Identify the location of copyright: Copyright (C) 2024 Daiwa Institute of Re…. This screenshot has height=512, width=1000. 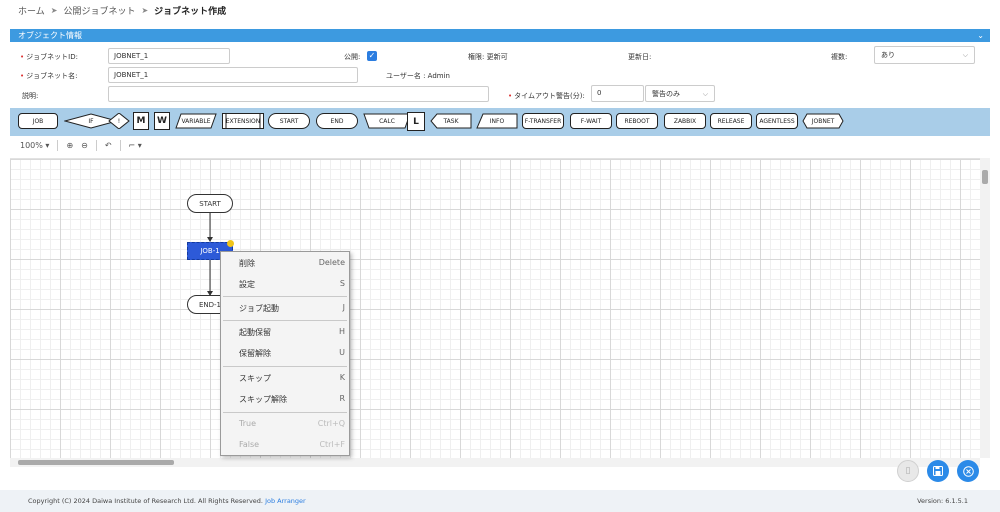
(167, 501).